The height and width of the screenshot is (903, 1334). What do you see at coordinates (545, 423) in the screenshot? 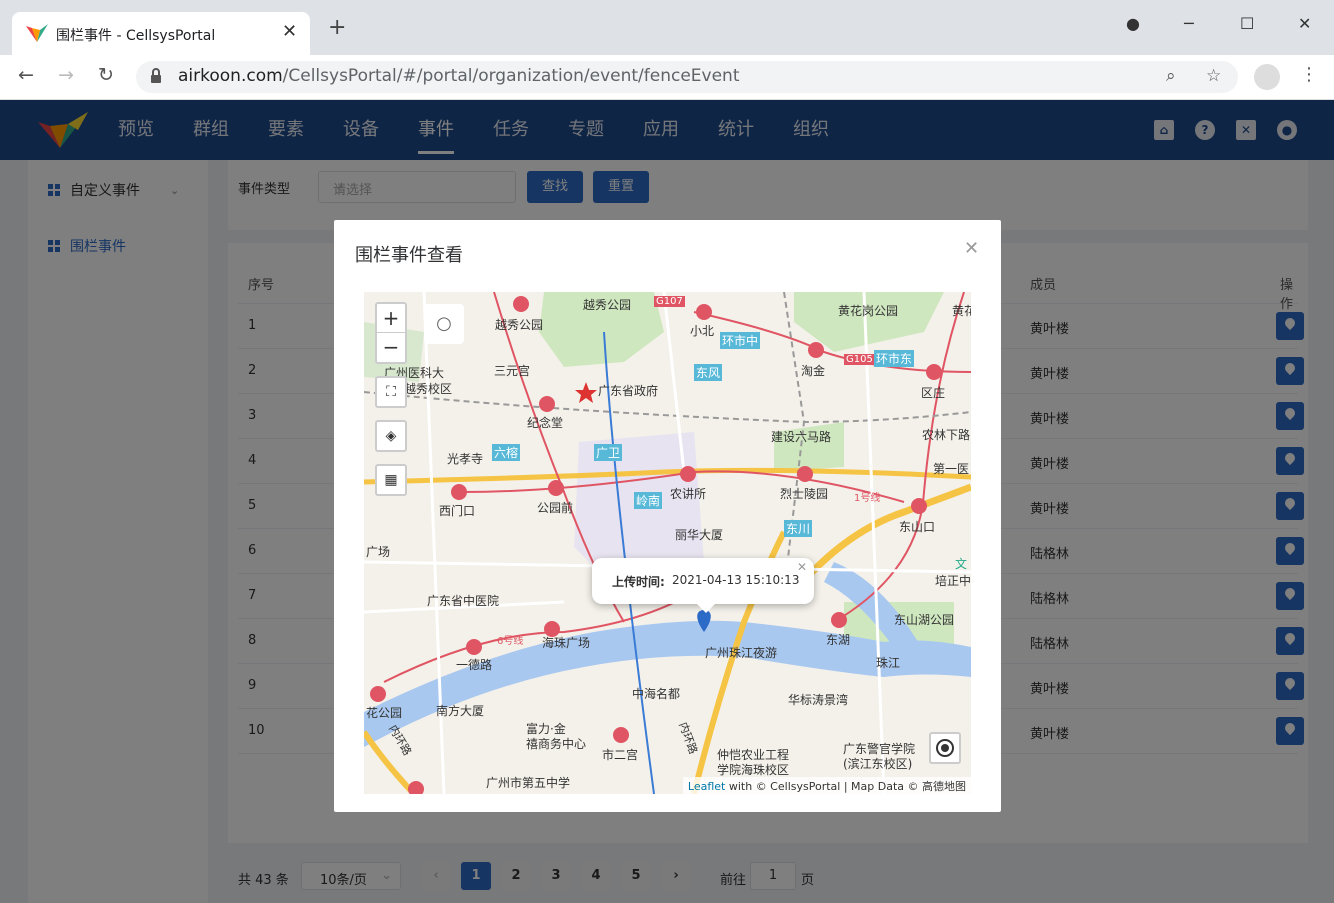
I see `map-label: 纪念堂` at bounding box center [545, 423].